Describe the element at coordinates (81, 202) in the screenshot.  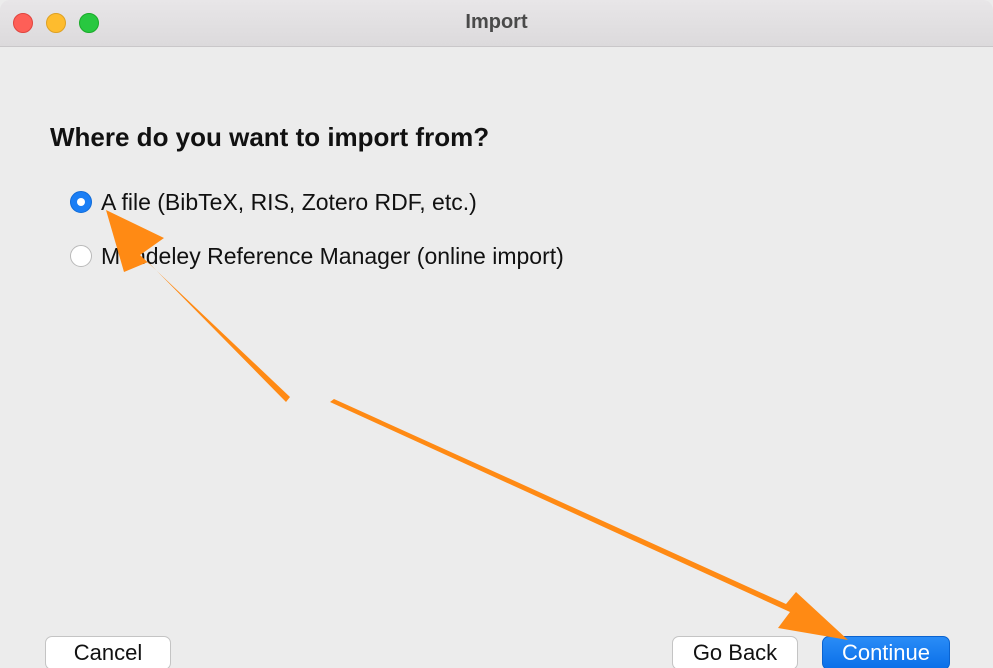
I see `radio-selected-icon` at that location.